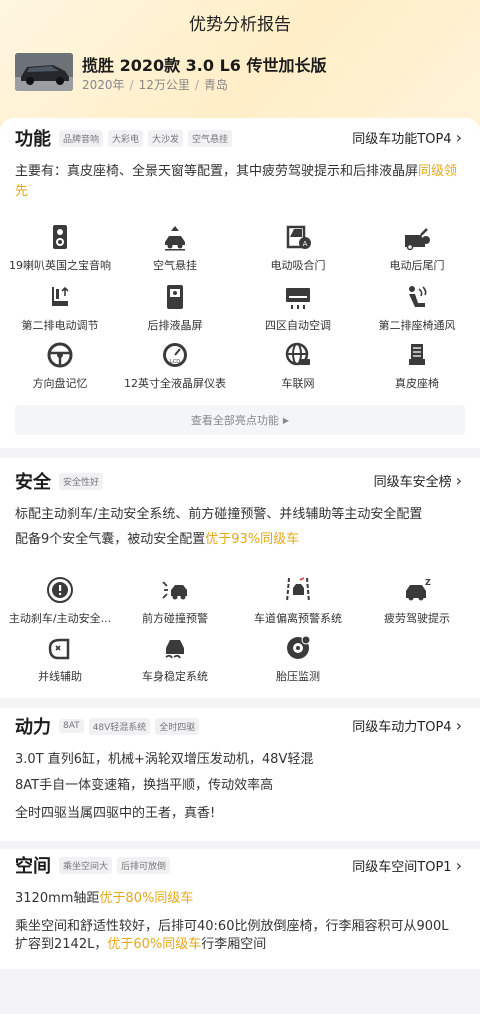 The image size is (480, 1014). Describe the element at coordinates (103, 85) in the screenshot. I see `car-year: 2020年` at that location.